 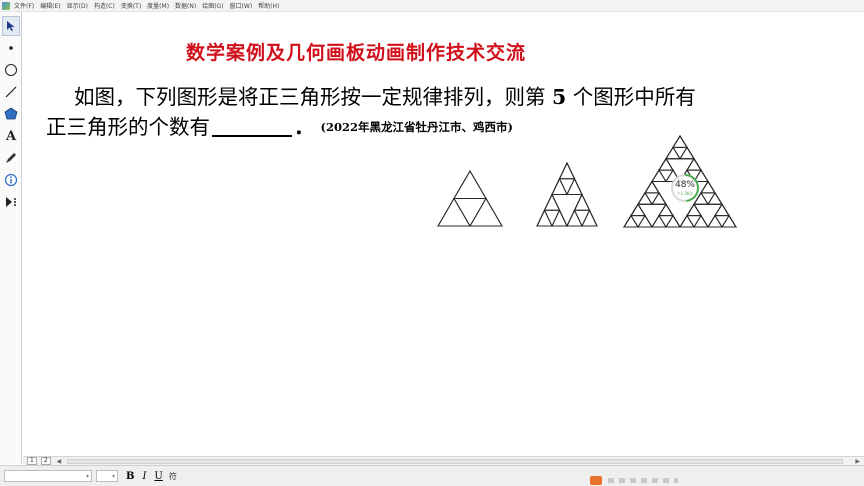 I want to click on progress-value: 48%, so click(x=684, y=185).